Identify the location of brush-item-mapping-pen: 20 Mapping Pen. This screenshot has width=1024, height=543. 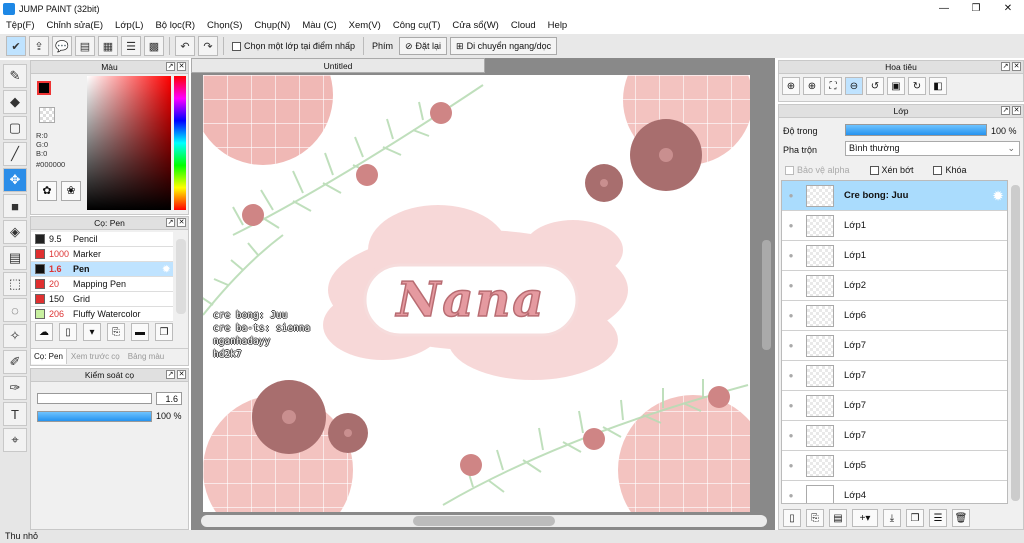
(102, 284).